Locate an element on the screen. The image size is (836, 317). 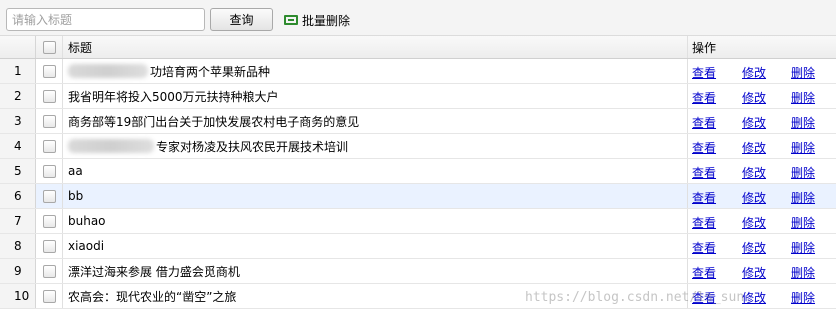
toolbar: 查询 批量删除 is located at coordinates (418, 18).